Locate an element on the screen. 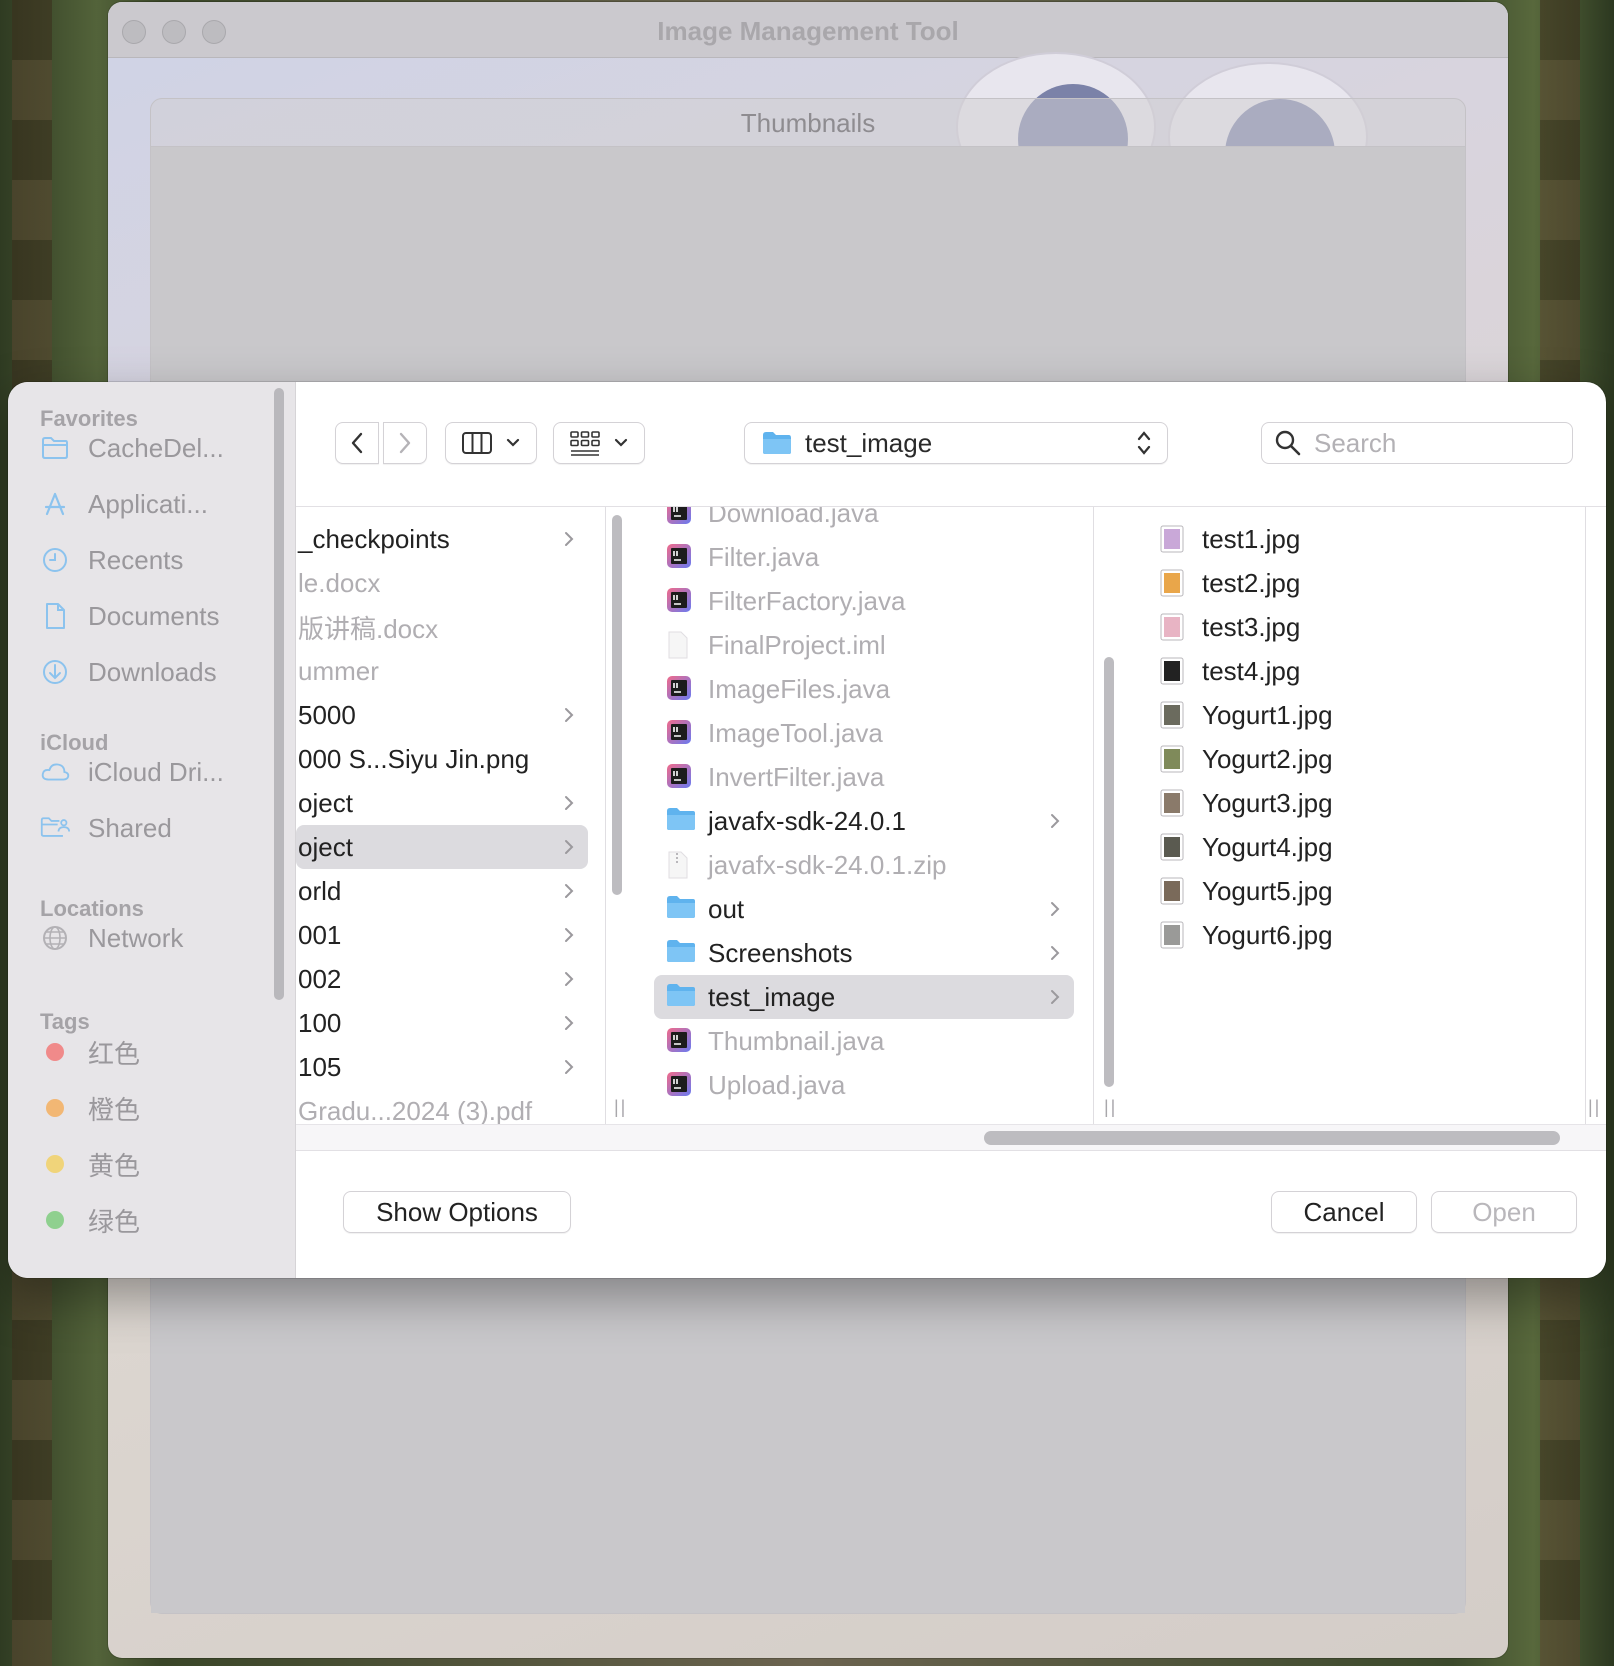 This screenshot has width=1614, height=1666. image-file-row: Yogurt5.jpg is located at coordinates (1356, 891).